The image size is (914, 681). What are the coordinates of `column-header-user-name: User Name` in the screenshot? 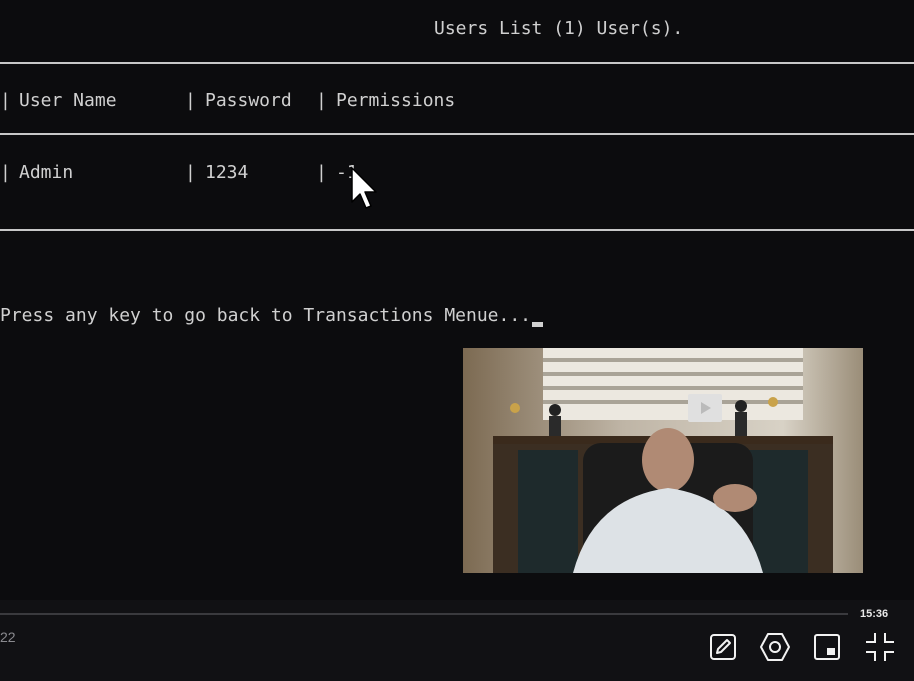 It's located at (68, 100).